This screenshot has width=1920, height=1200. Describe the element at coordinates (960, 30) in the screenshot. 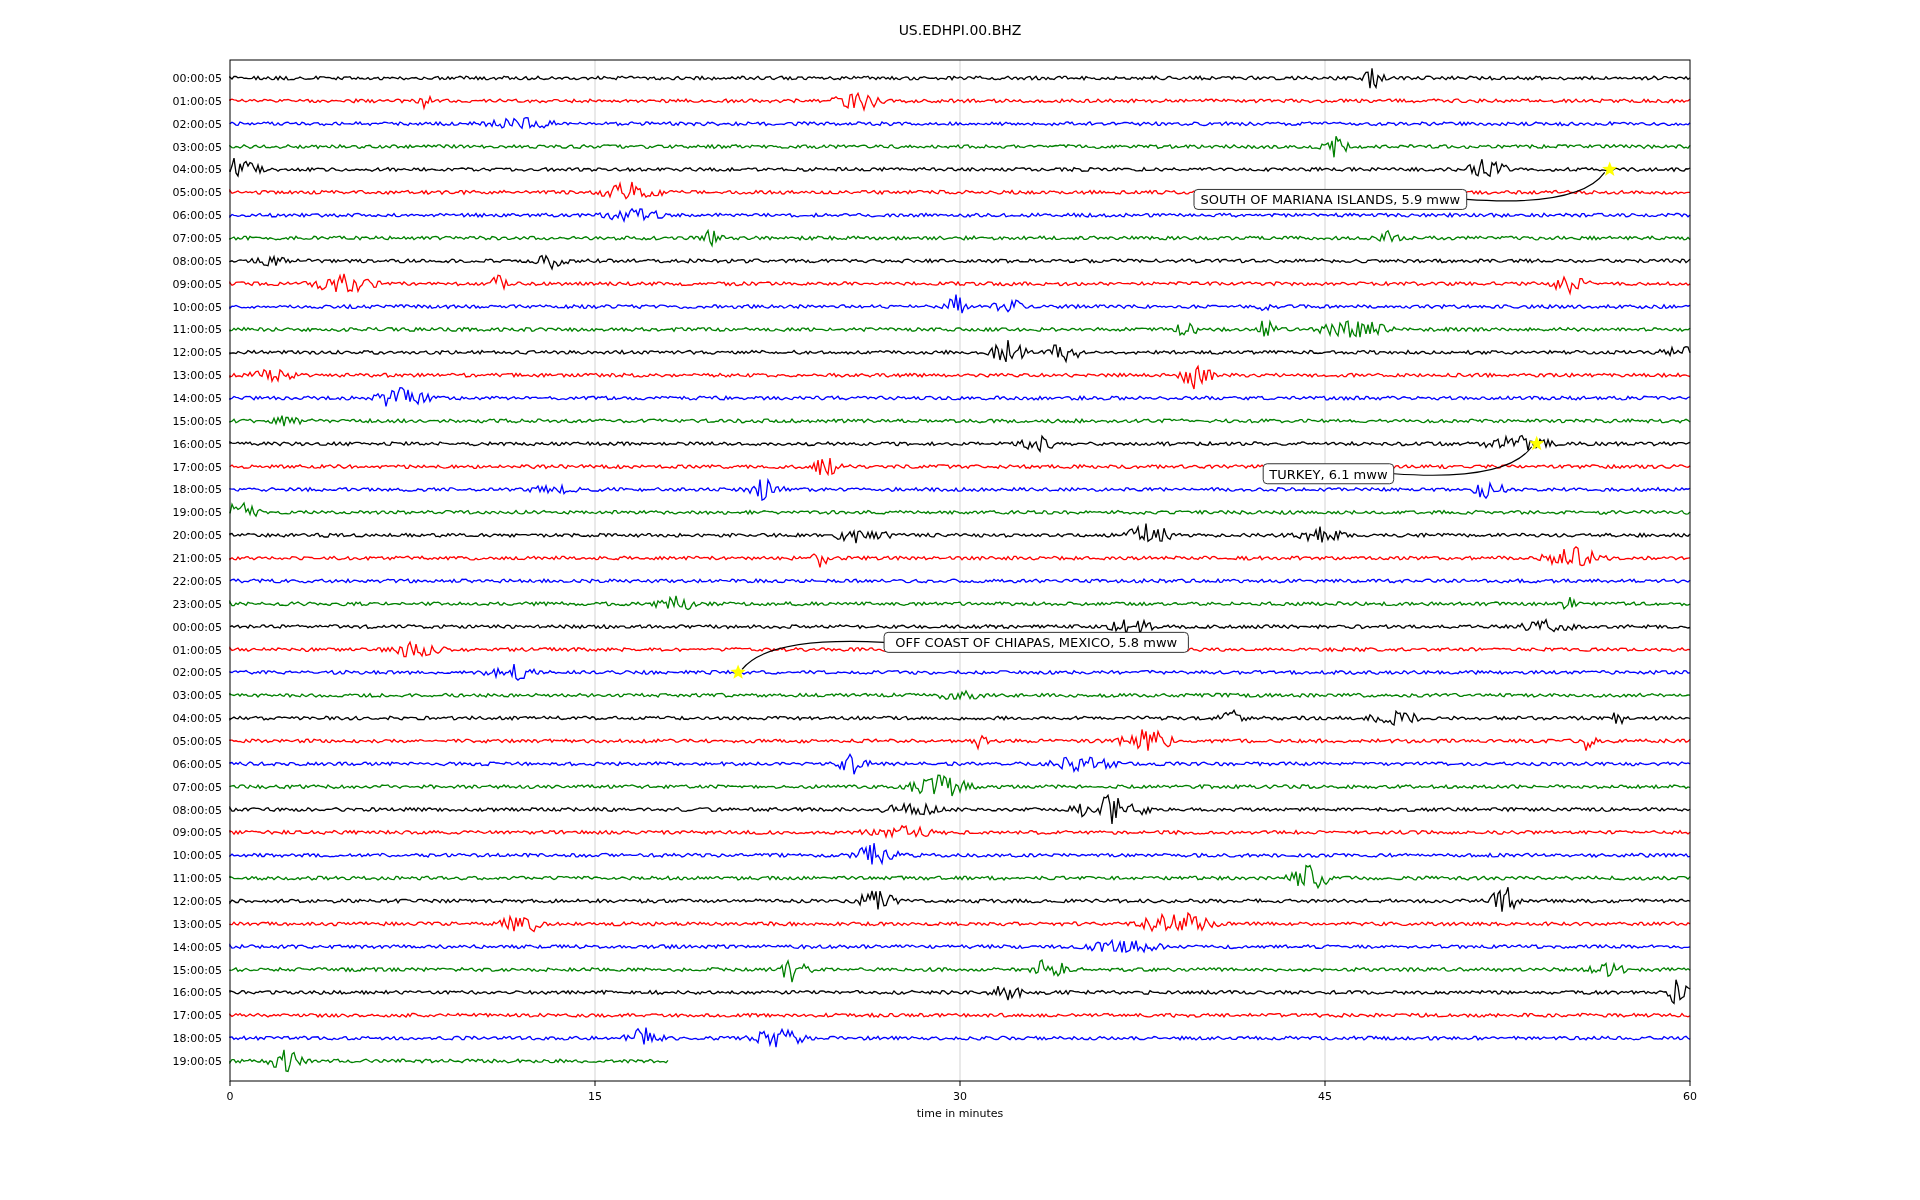

I see `chart-title: US.EDHPI.00.BHZ` at that location.